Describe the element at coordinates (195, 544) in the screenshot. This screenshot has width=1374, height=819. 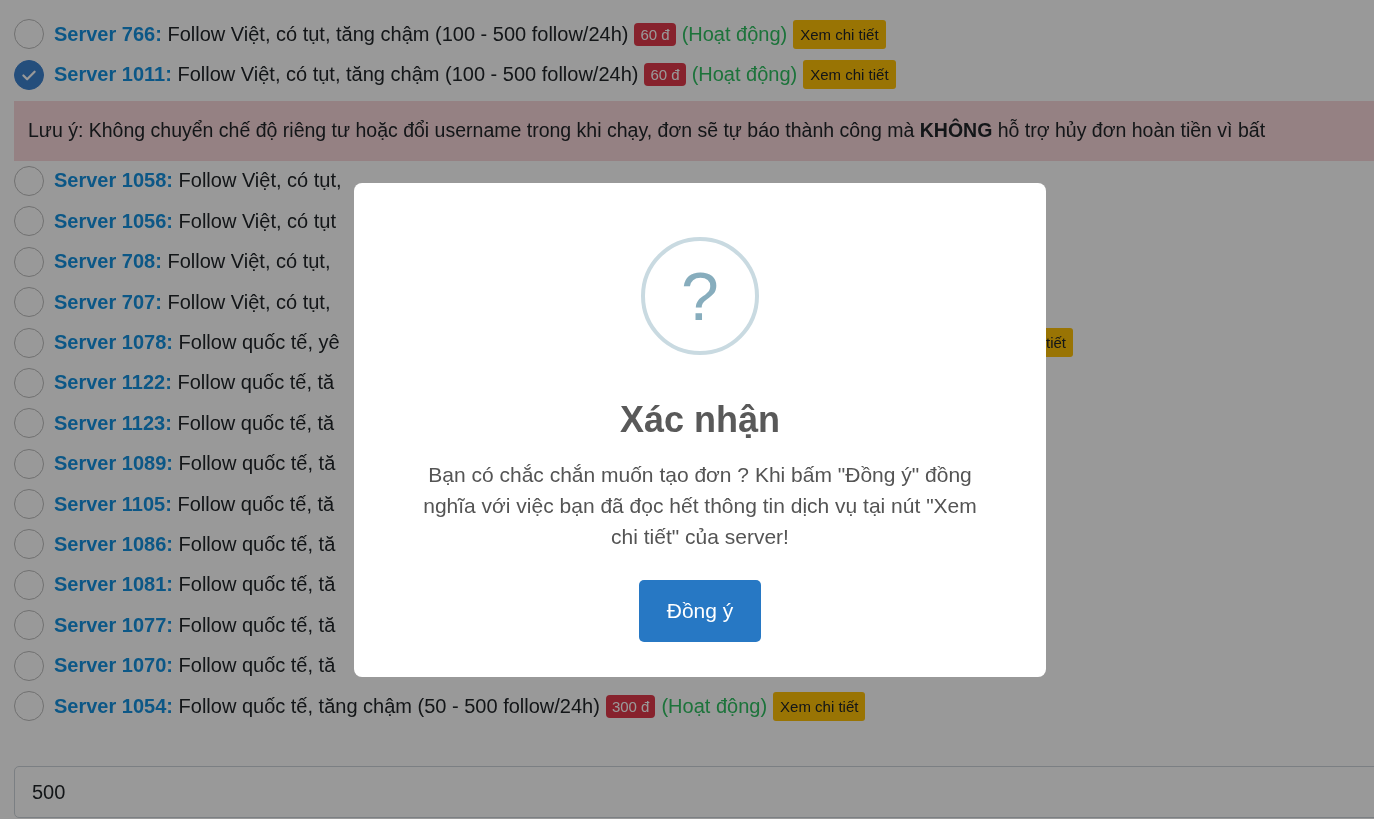
I see `server-label: Server 1086: Follow quốc tế, tă` at that location.